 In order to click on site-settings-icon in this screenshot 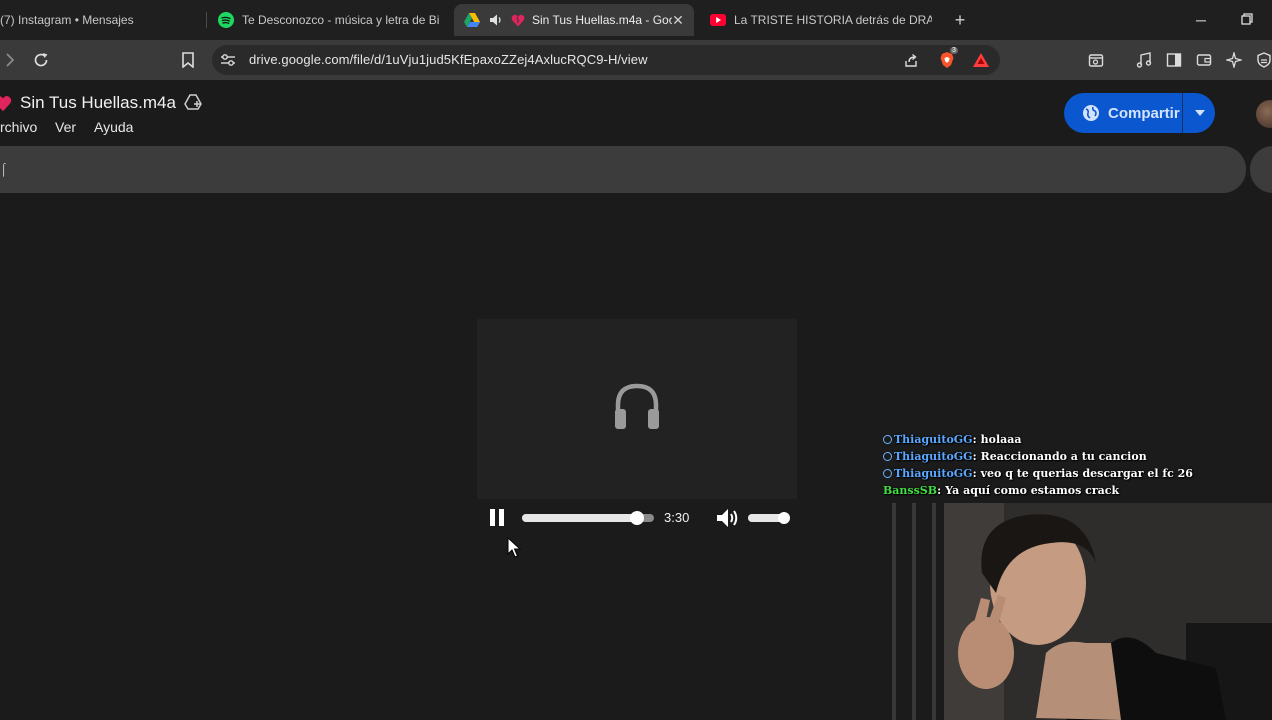, I will do `click(228, 60)`.